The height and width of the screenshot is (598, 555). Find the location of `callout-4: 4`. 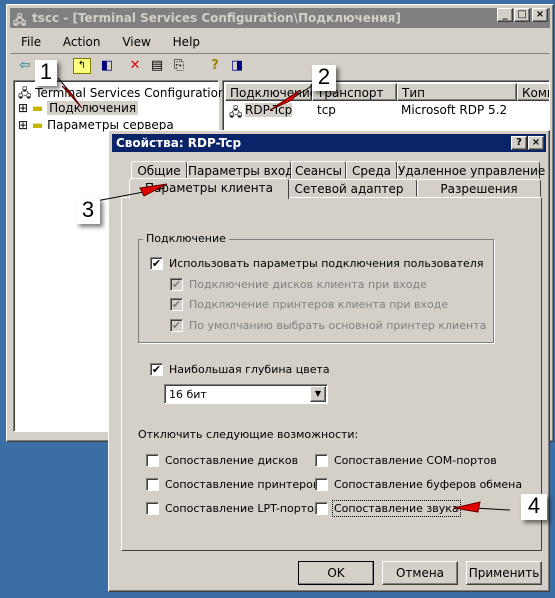

callout-4: 4 is located at coordinates (534, 507).